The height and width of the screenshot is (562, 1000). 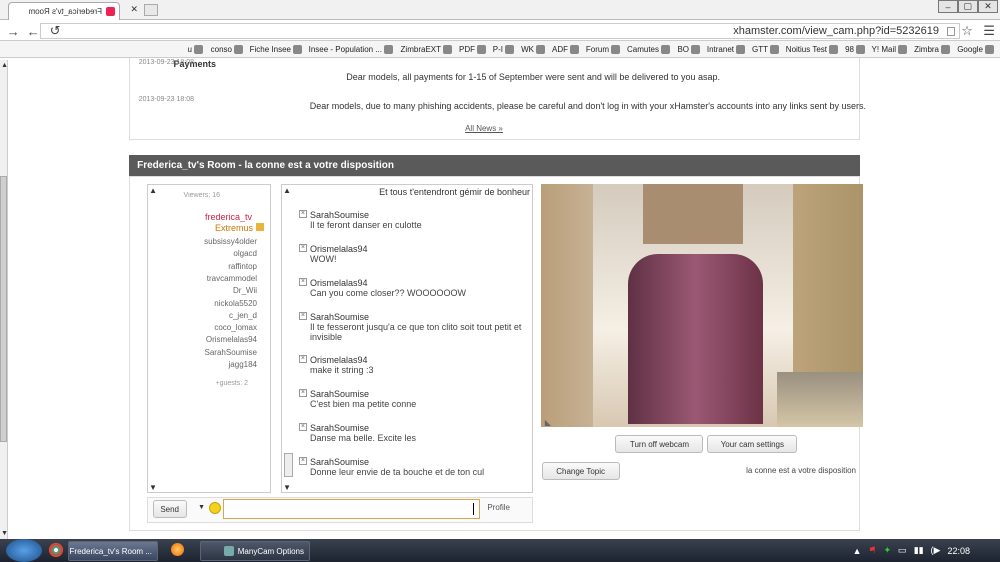 I want to click on bookmark-item: Camutes, so click(x=649, y=49).